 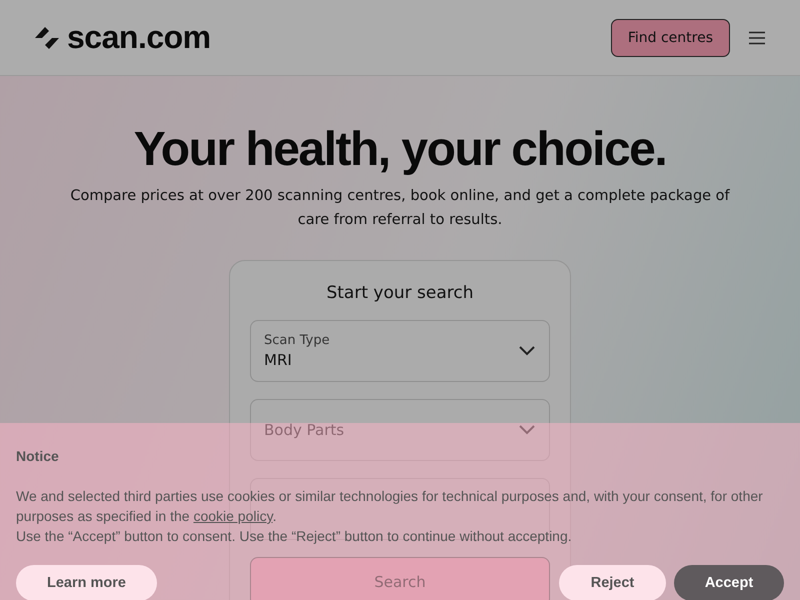 I want to click on find-centres-button: Find centres, so click(x=670, y=37).